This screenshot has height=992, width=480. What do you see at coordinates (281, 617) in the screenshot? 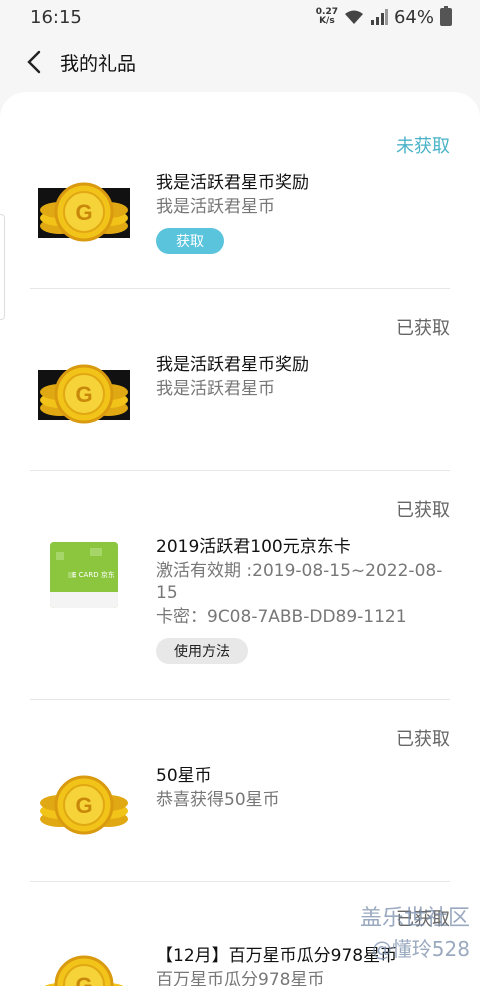
I see `card-code: 卡密：9C08-7ABB-DD89-1121` at bounding box center [281, 617].